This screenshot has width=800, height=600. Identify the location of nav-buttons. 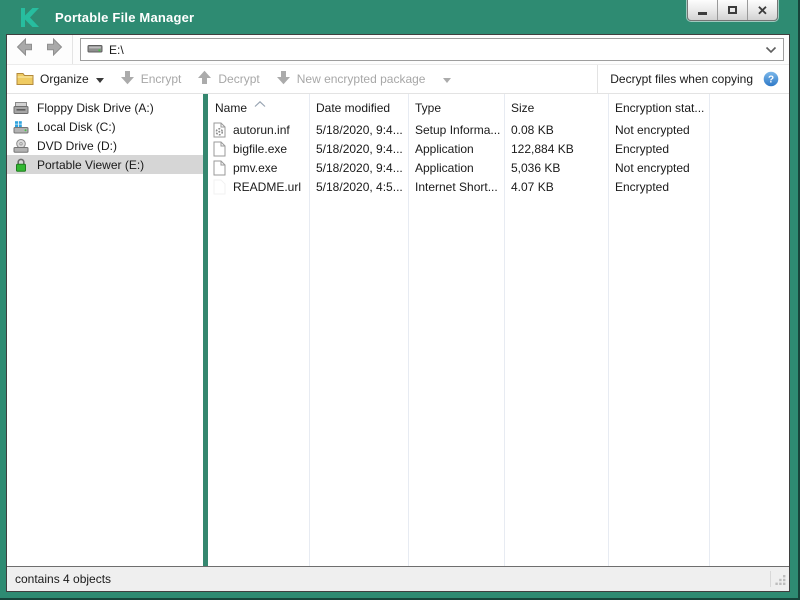
(39, 49).